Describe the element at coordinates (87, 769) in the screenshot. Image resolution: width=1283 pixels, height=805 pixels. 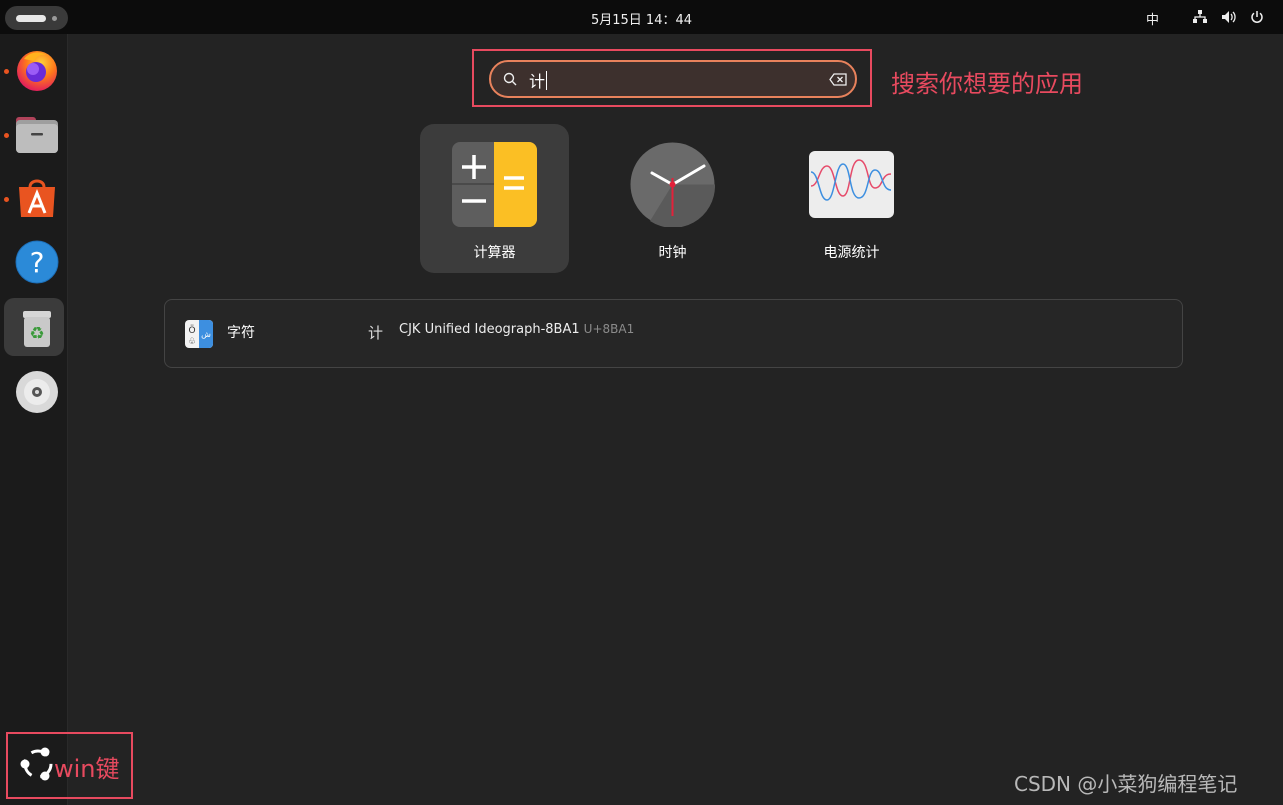
I see `win-key-label: win键` at that location.